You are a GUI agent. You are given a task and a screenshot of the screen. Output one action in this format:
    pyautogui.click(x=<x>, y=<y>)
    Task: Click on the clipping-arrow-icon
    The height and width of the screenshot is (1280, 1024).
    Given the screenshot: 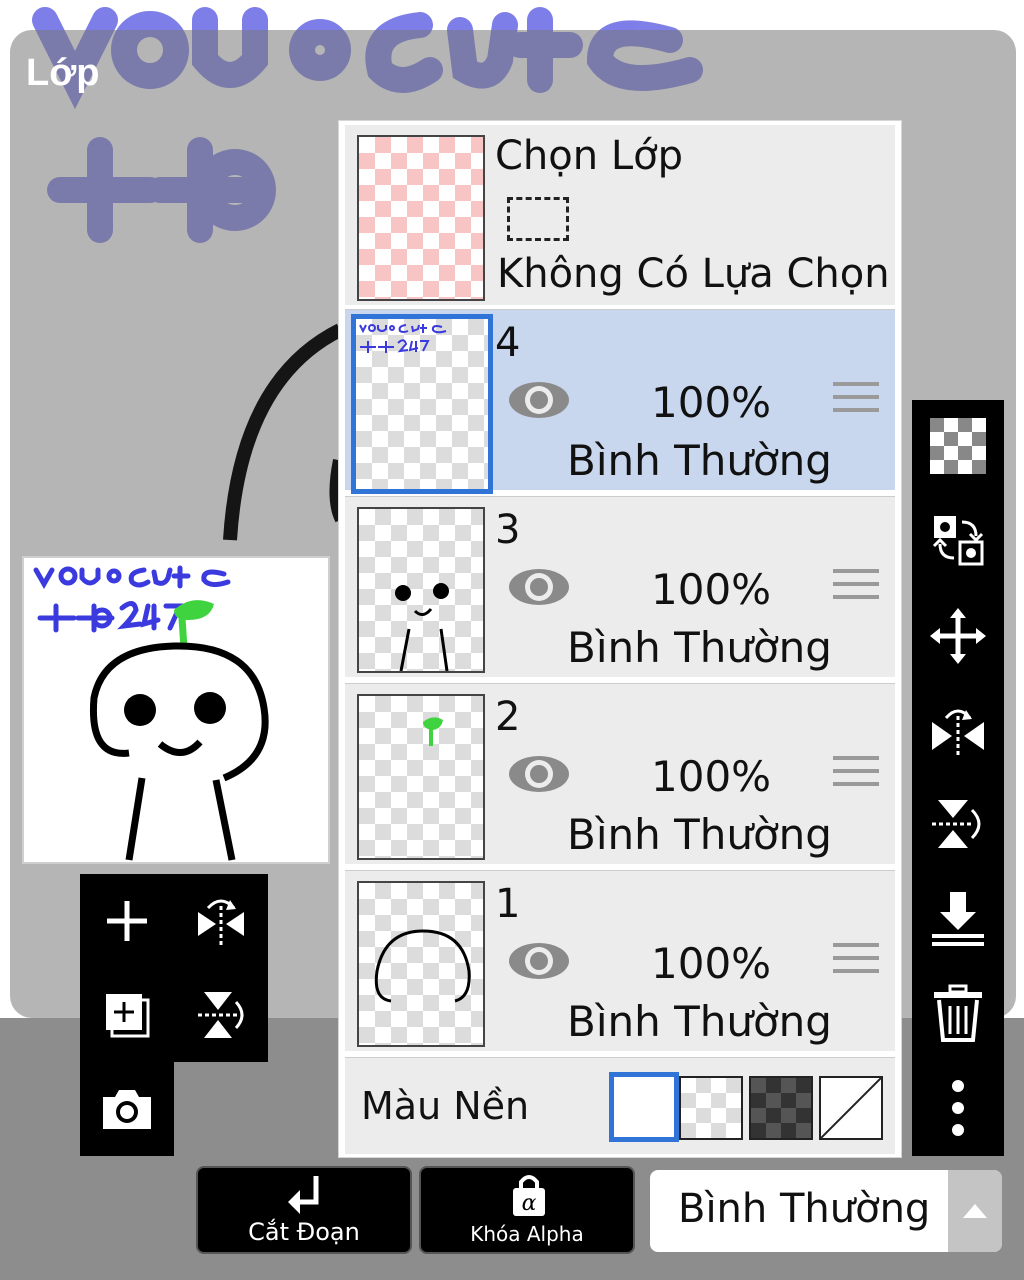 What is the action you would take?
    pyautogui.click(x=303, y=1195)
    